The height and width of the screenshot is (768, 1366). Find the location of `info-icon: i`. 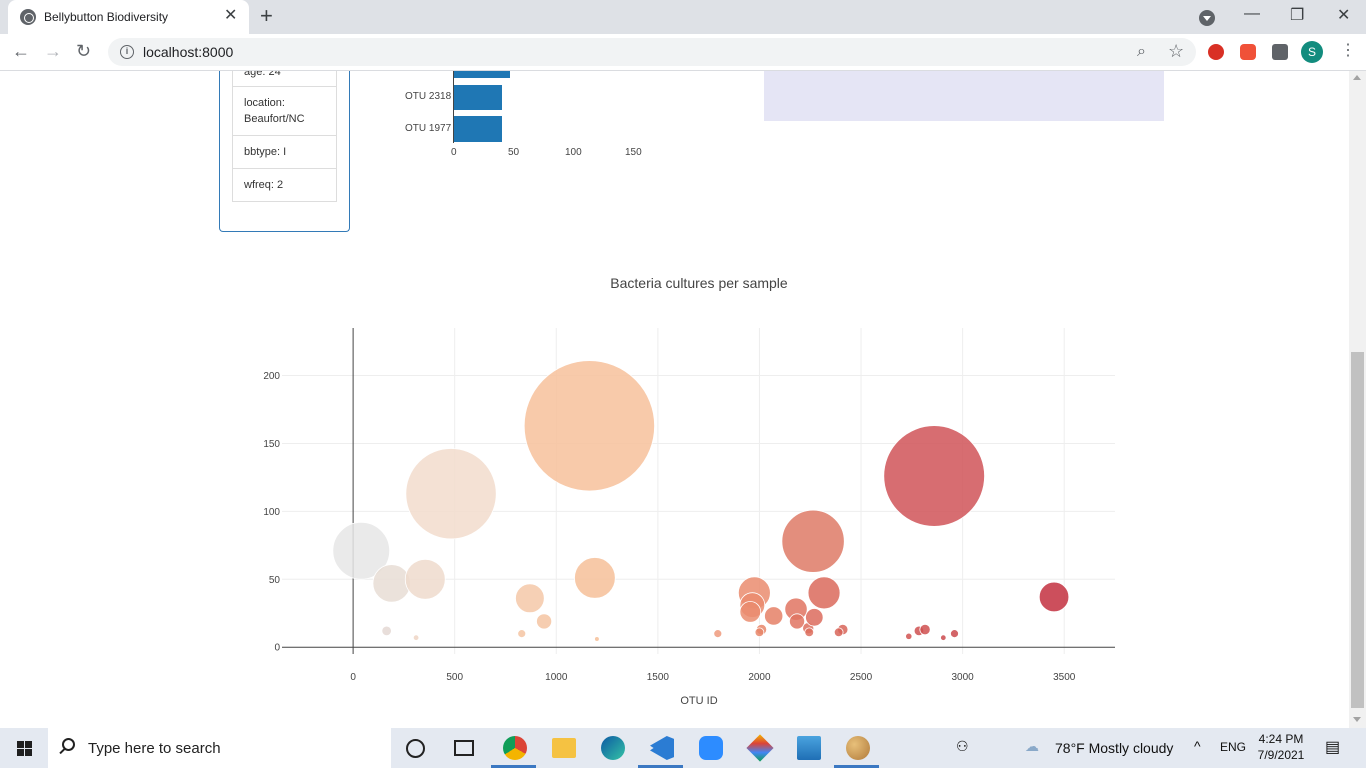

info-icon: i is located at coordinates (127, 52).